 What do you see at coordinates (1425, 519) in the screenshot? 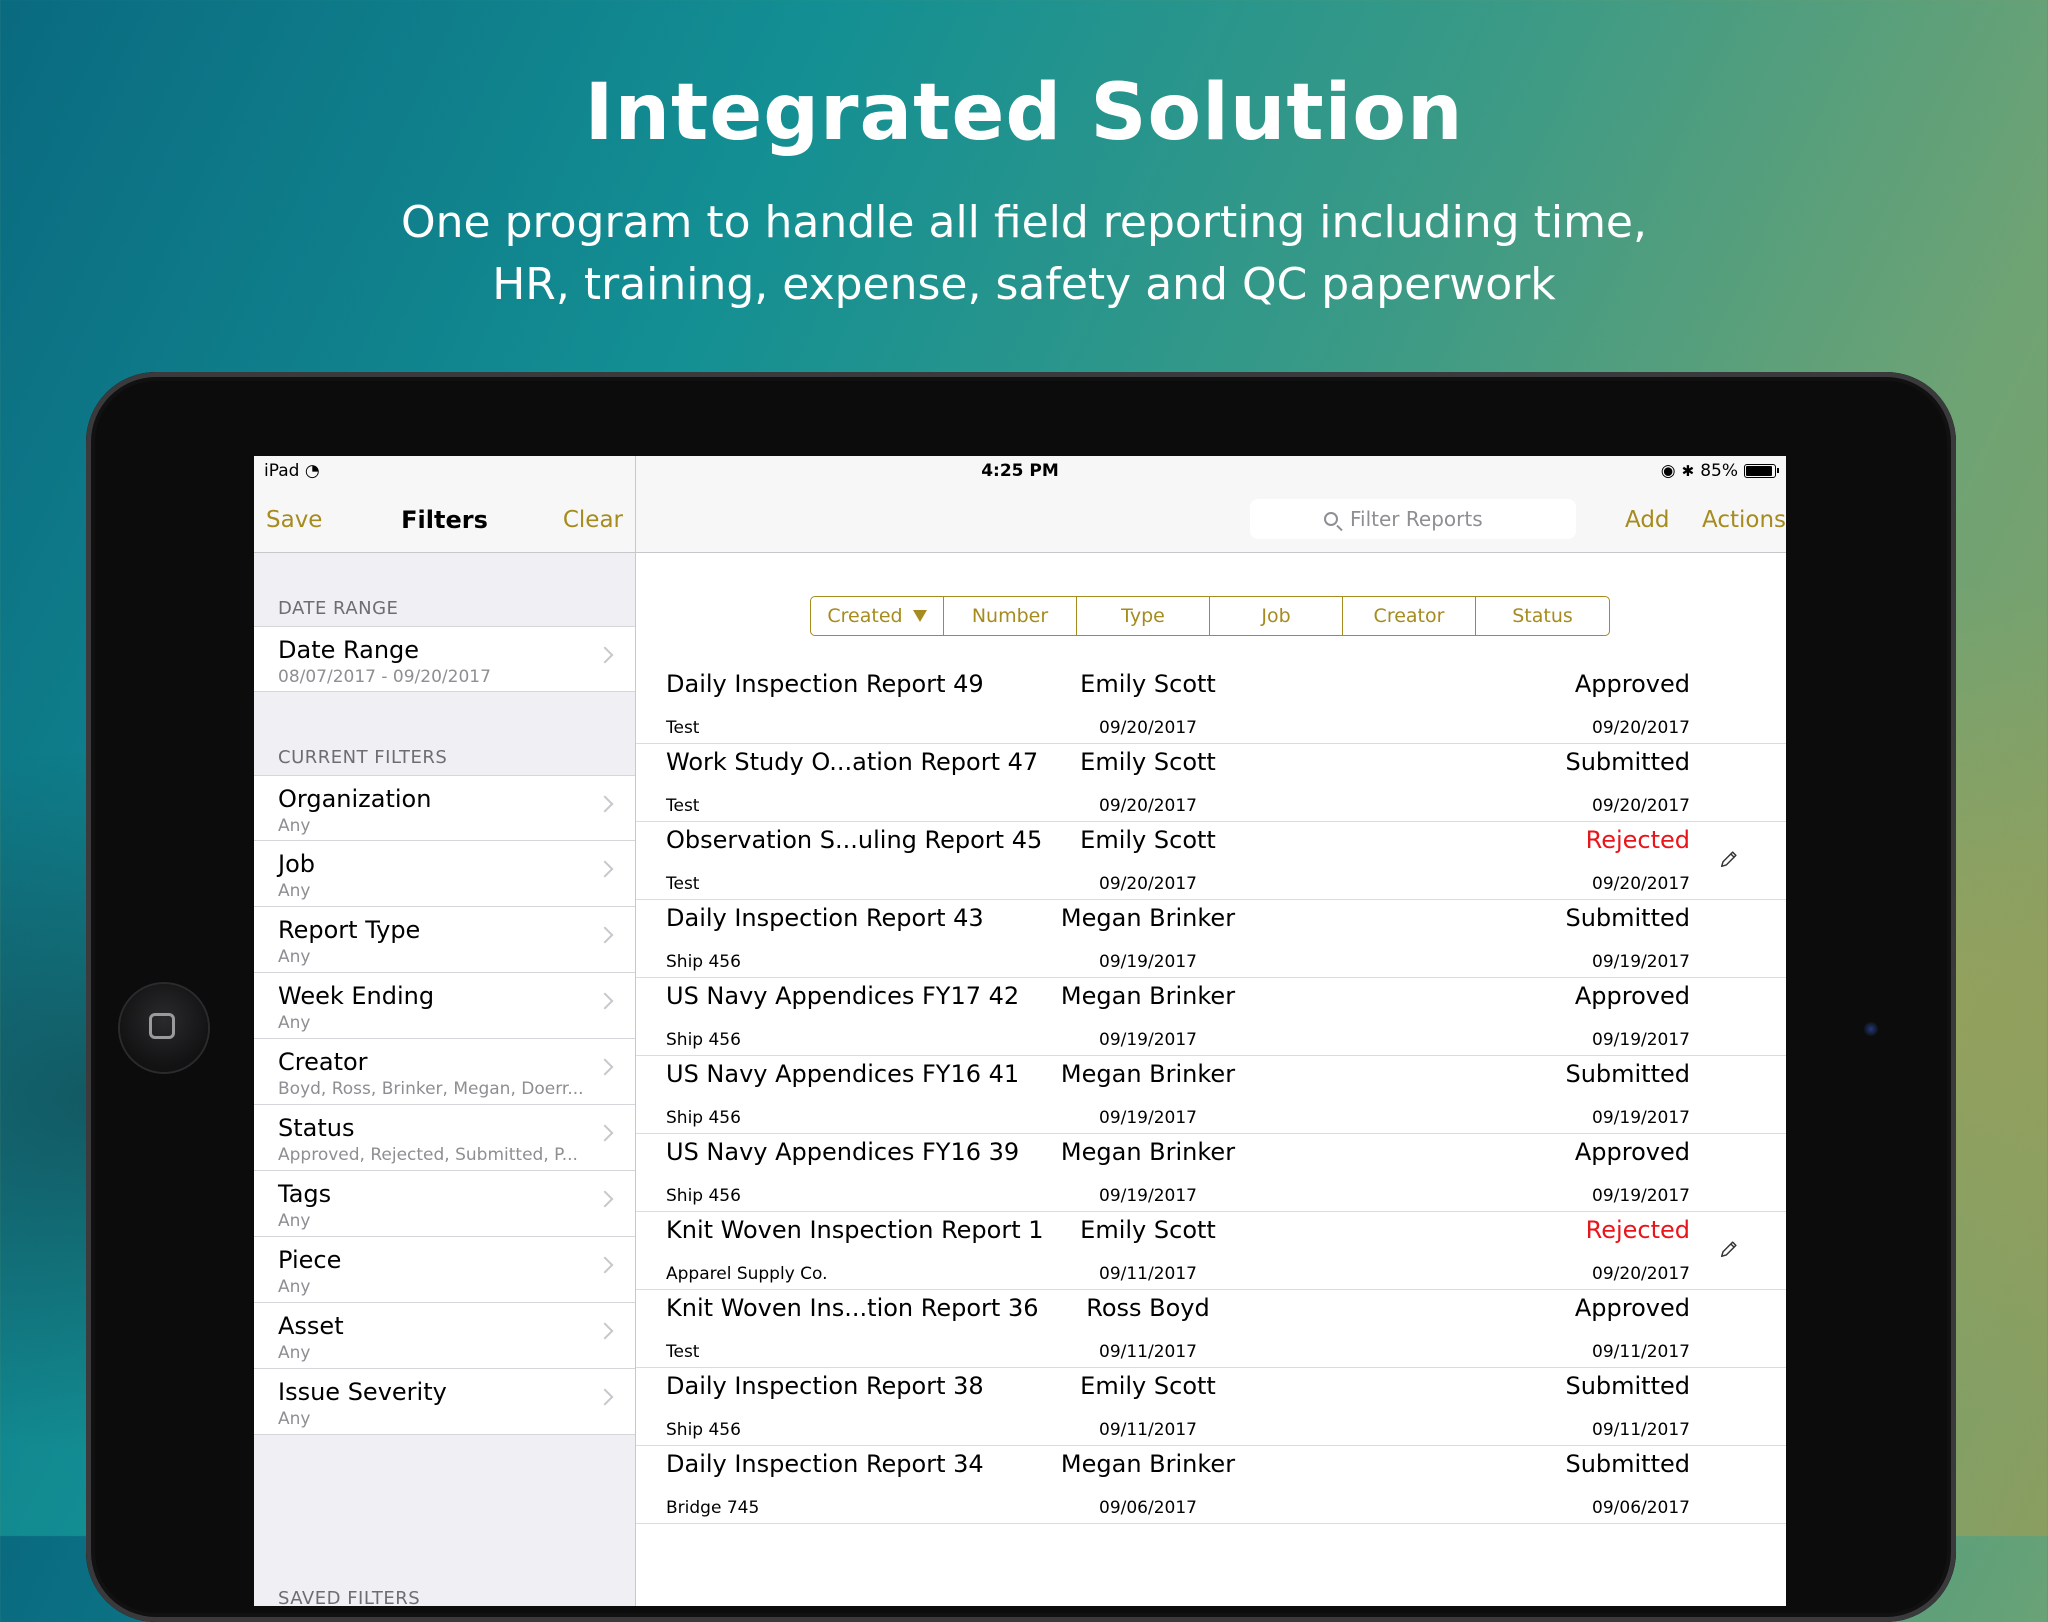
I see `filter-reports-input` at bounding box center [1425, 519].